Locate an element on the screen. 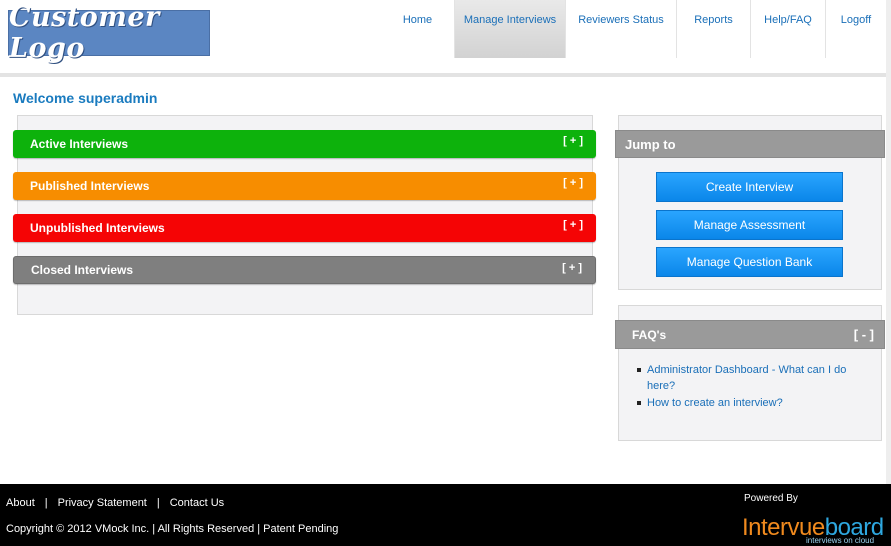  published-interviews-label: Published Interviews is located at coordinates (90, 186).